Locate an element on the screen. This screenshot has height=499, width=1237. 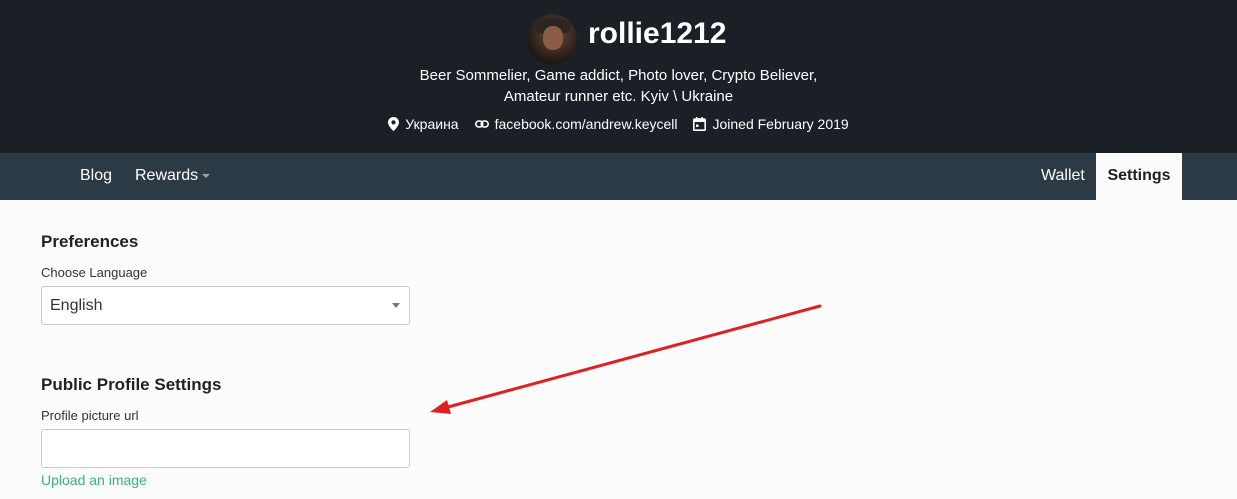
location-item: Украина is located at coordinates (423, 124).